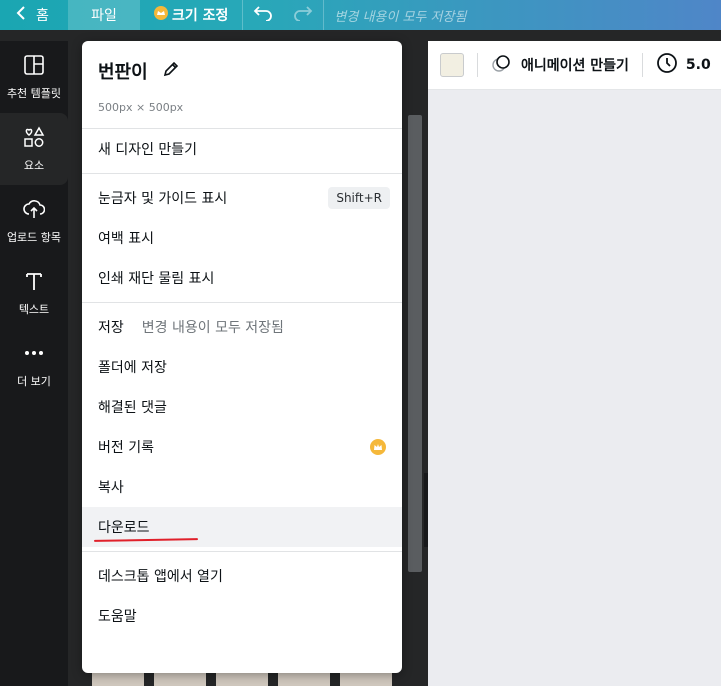 This screenshot has width=721, height=686. I want to click on rail-item-label: 더 보기, so click(34, 381).